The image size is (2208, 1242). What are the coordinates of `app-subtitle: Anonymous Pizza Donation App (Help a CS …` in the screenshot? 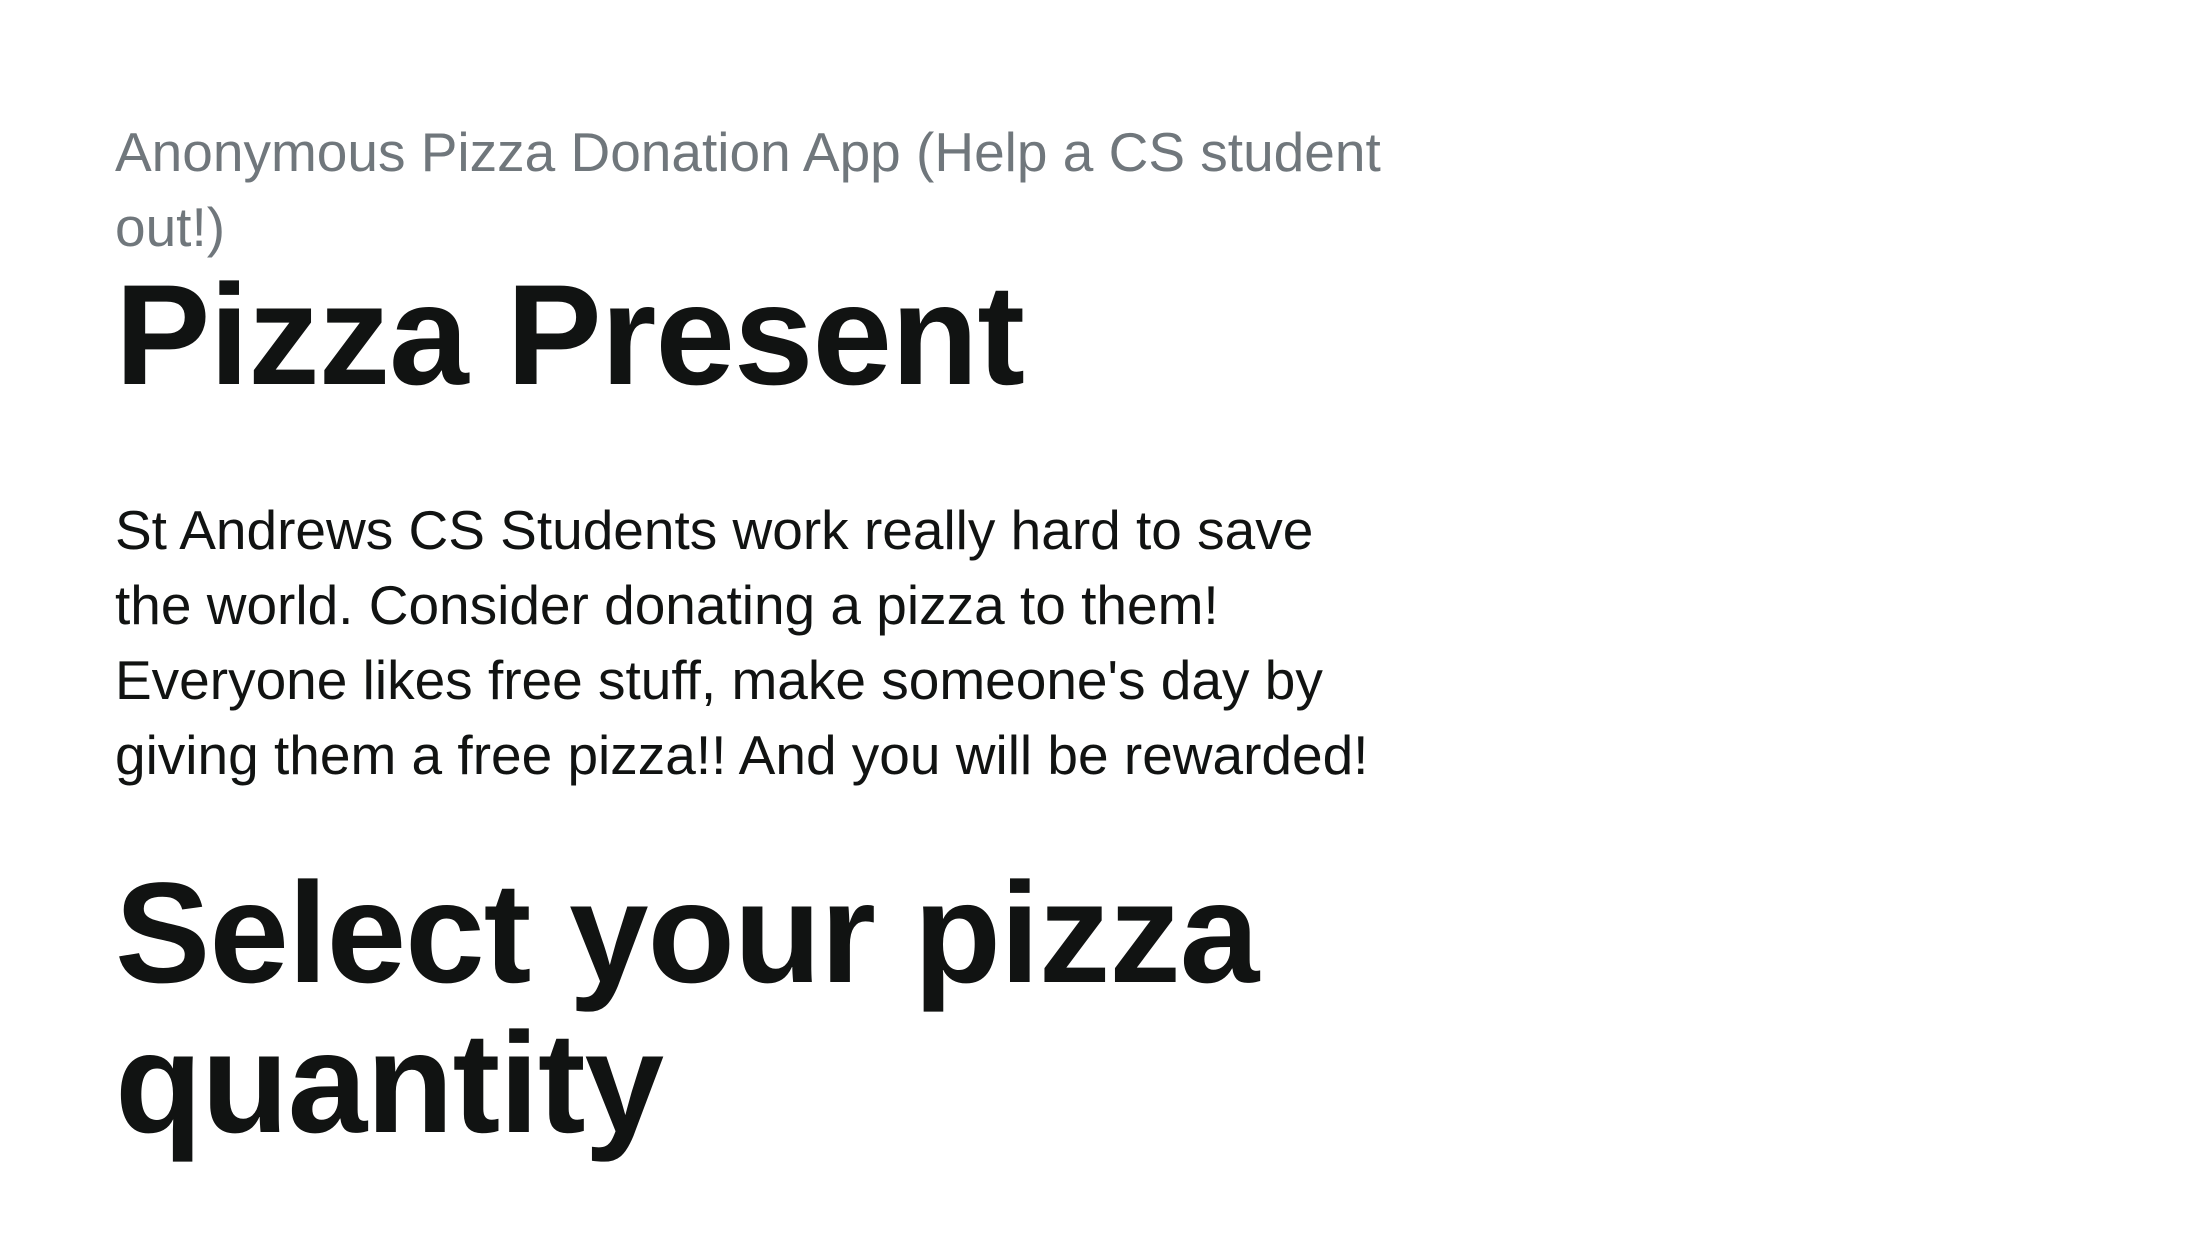 It's located at (748, 189).